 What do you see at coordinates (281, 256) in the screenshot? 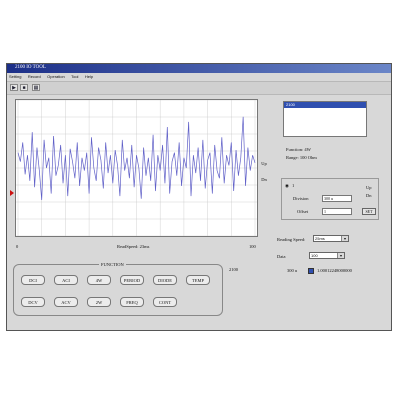
I see `data-label: Data` at bounding box center [281, 256].